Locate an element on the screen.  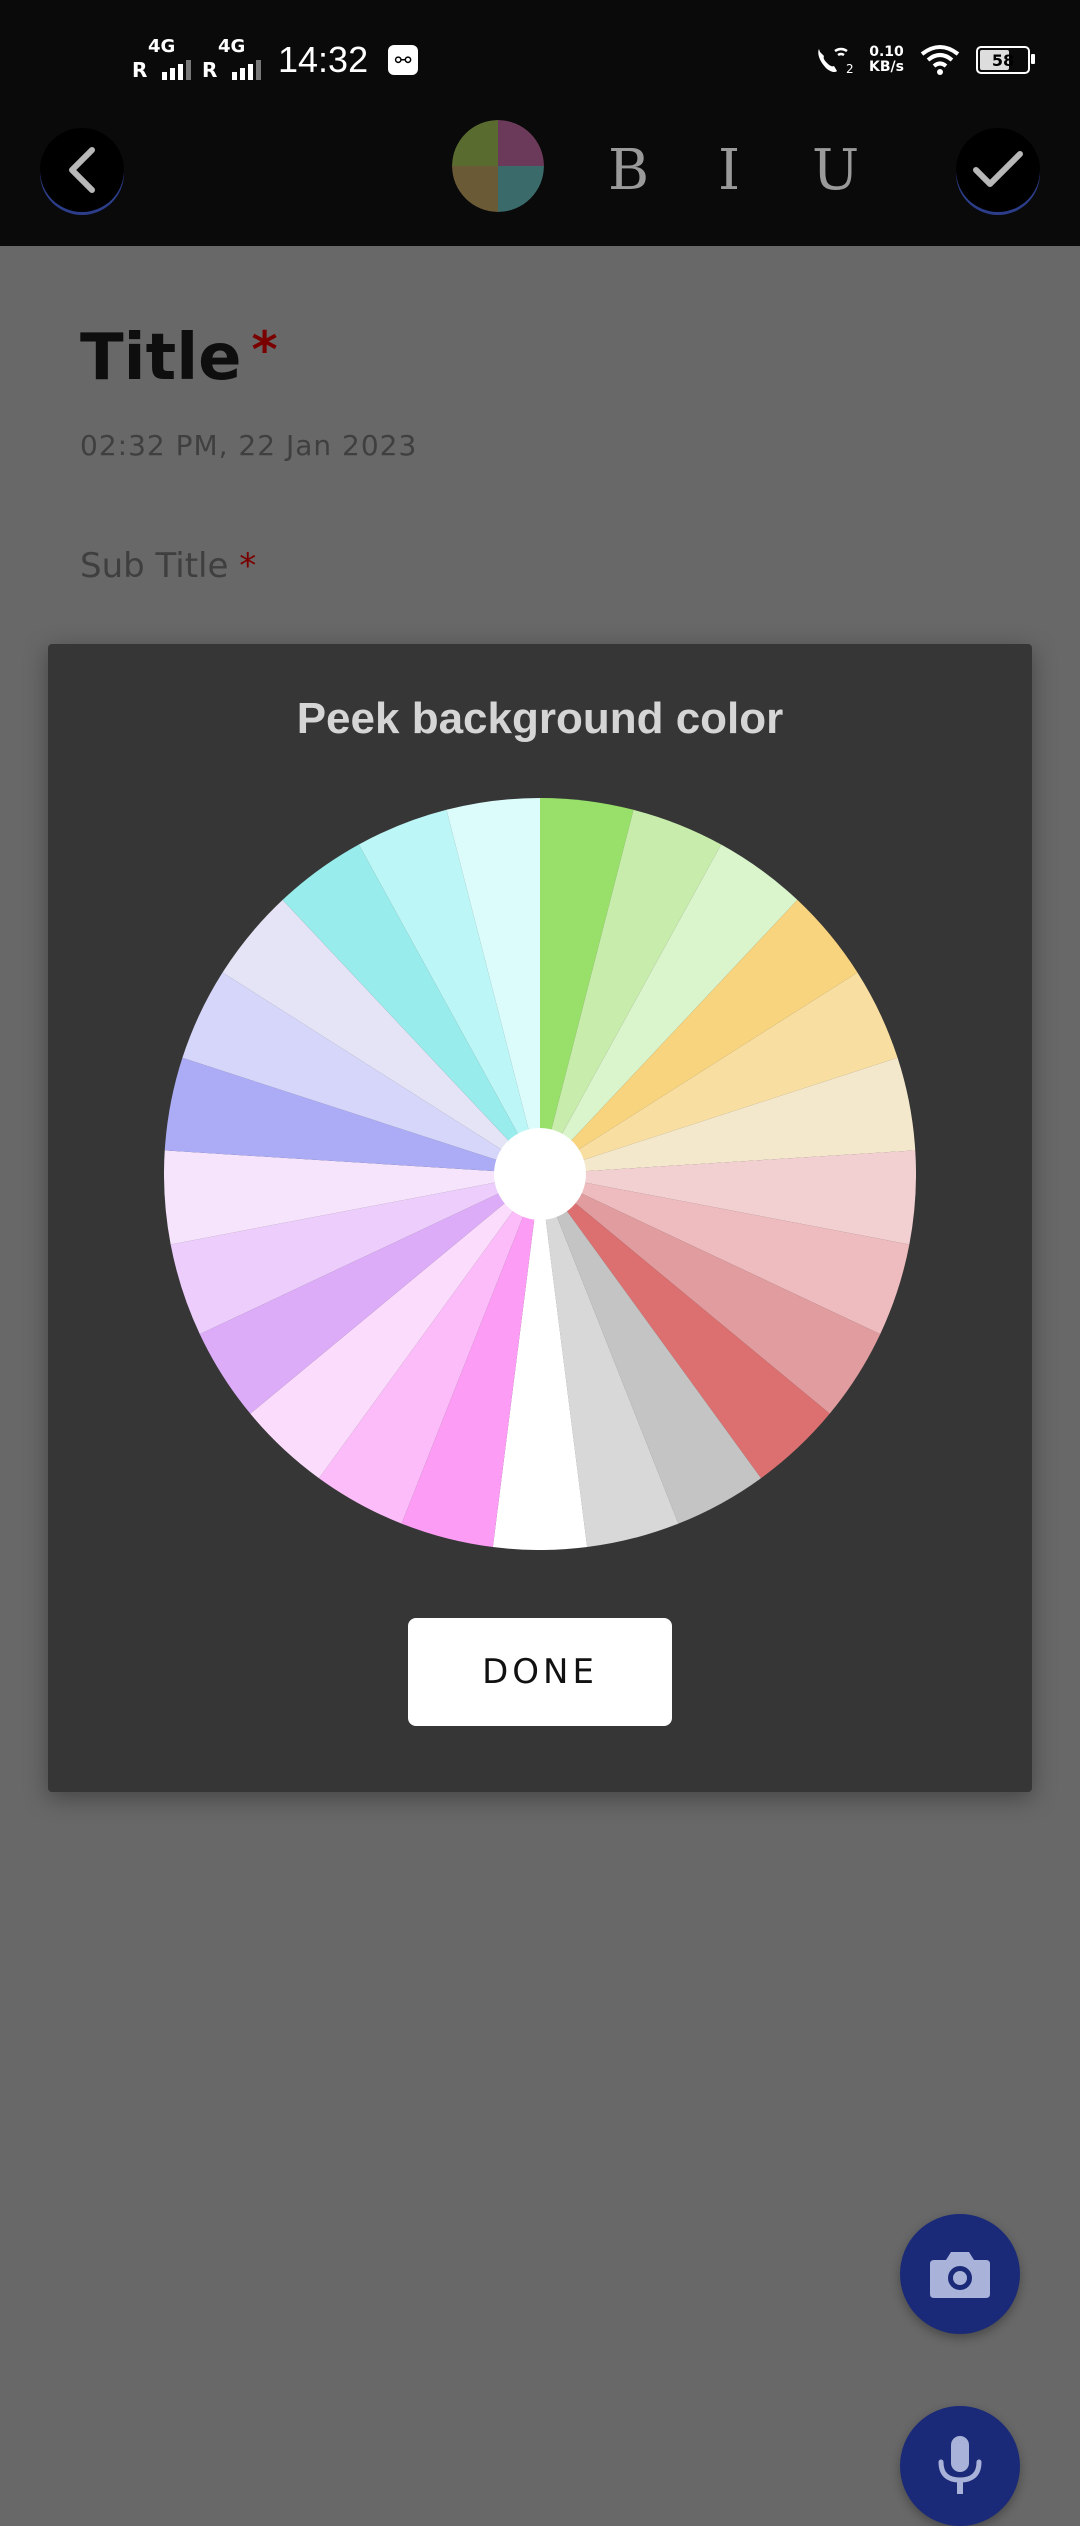
camera-icon is located at coordinates (960, 2275).